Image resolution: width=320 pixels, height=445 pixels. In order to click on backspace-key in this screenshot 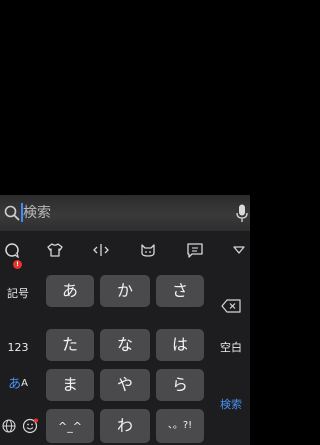, I will do `click(231, 306)`.